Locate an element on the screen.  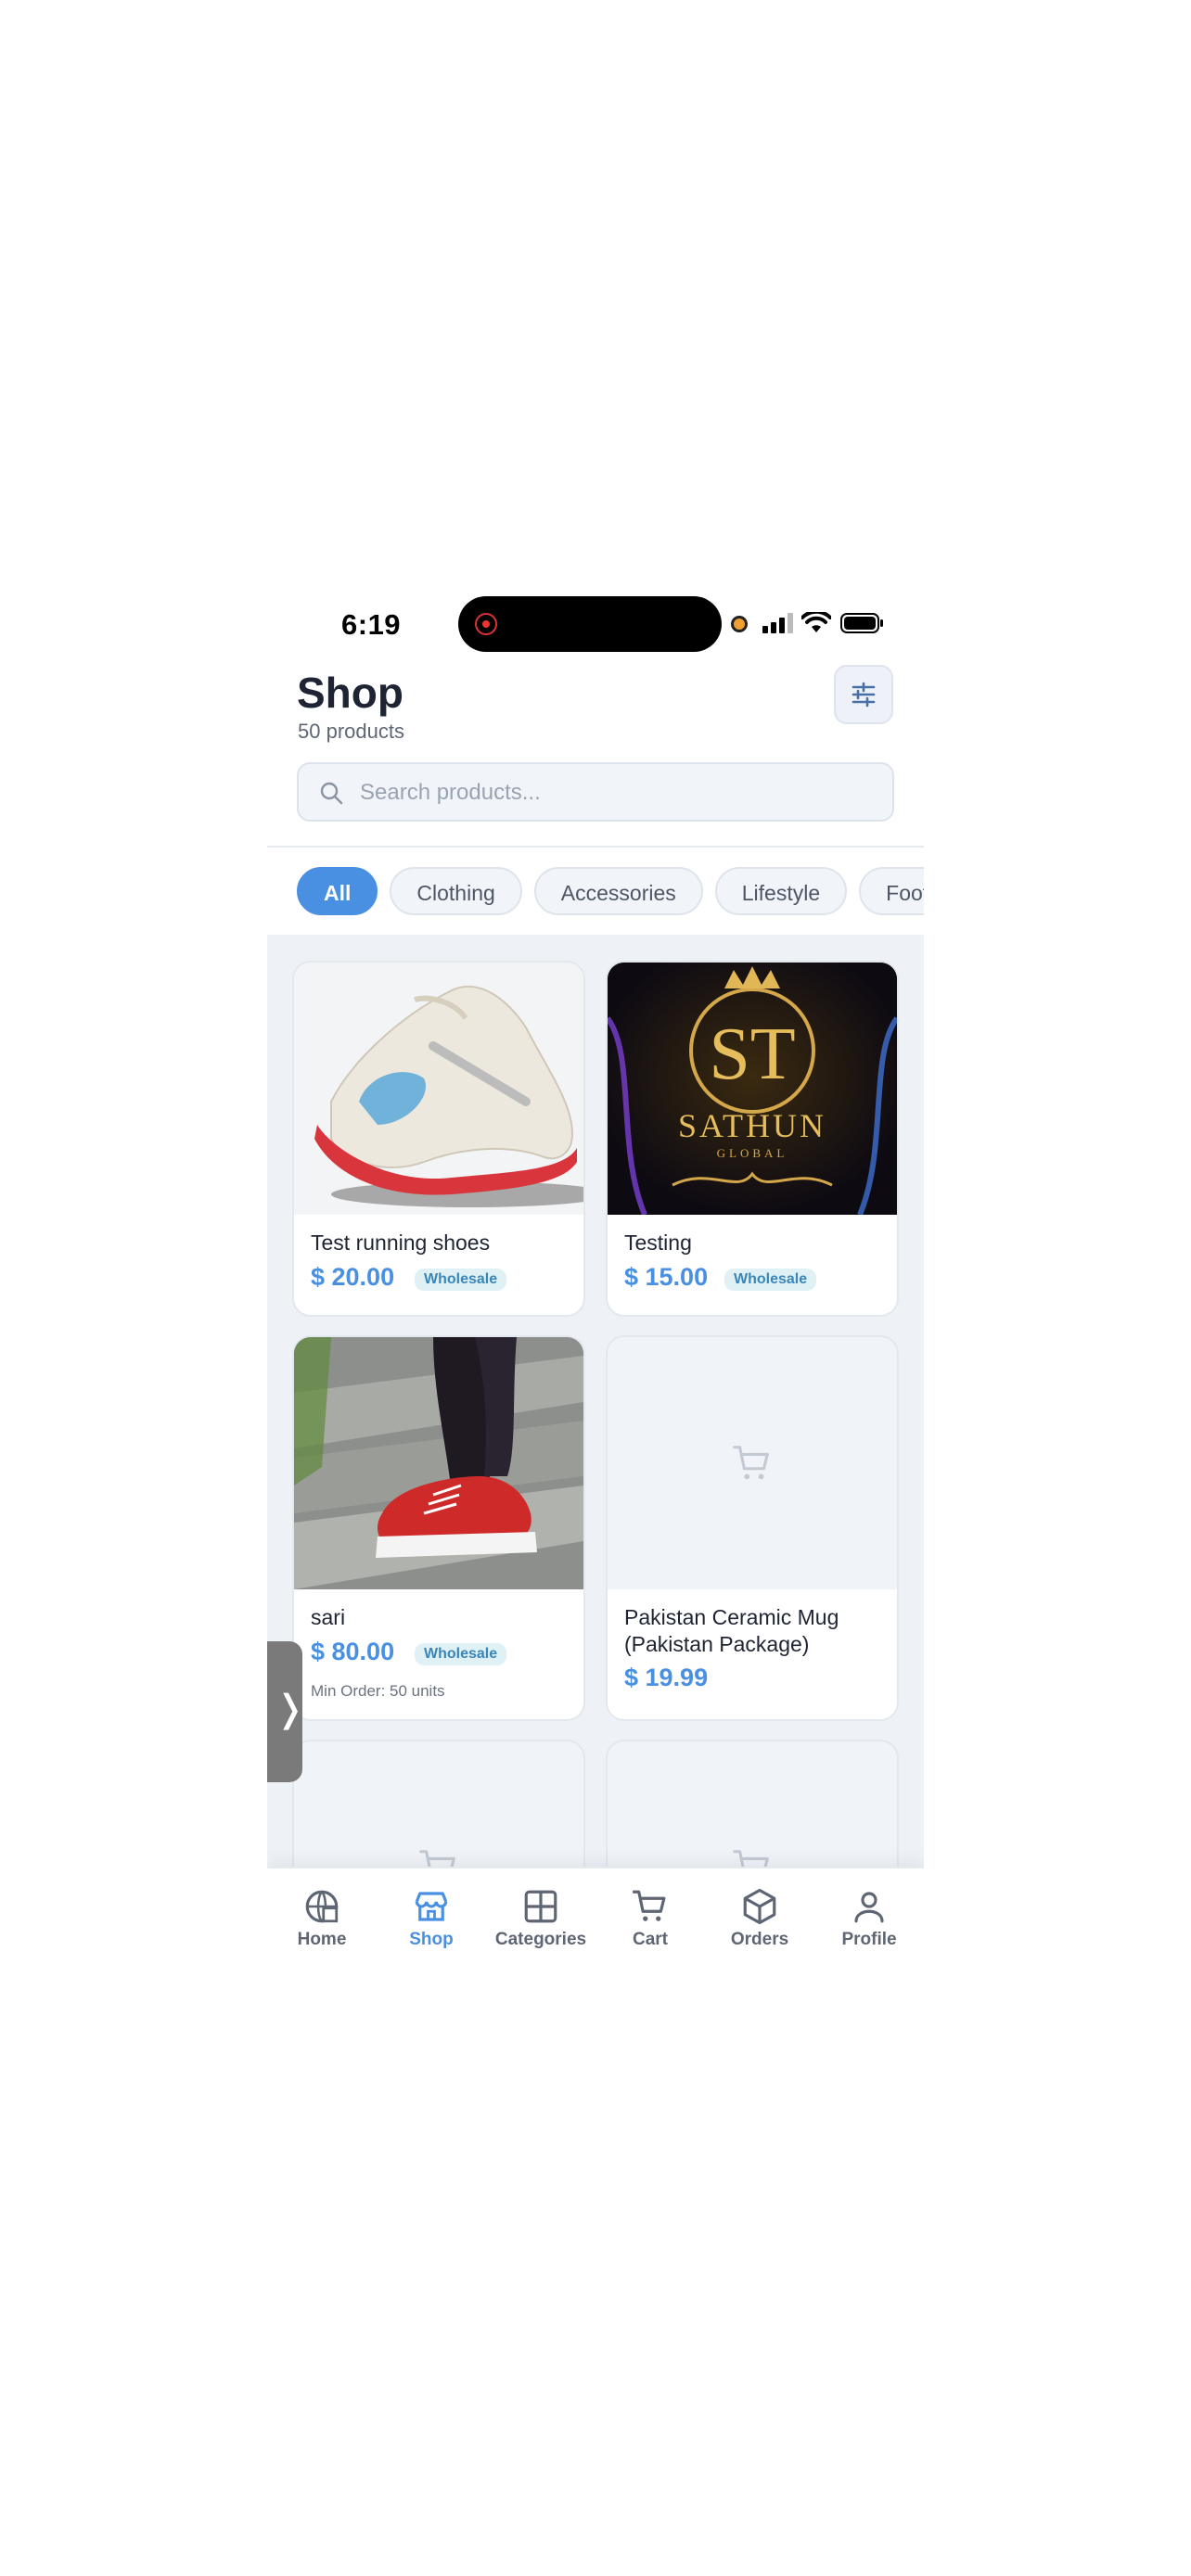
home-globe-icon is located at coordinates (322, 1906).